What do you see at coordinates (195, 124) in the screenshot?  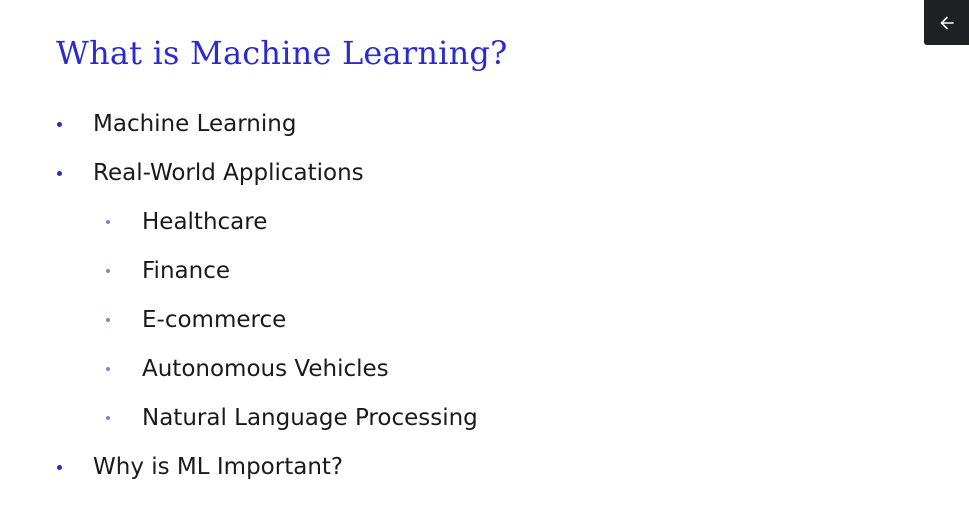 I see `bullet-text: Machine Learning` at bounding box center [195, 124].